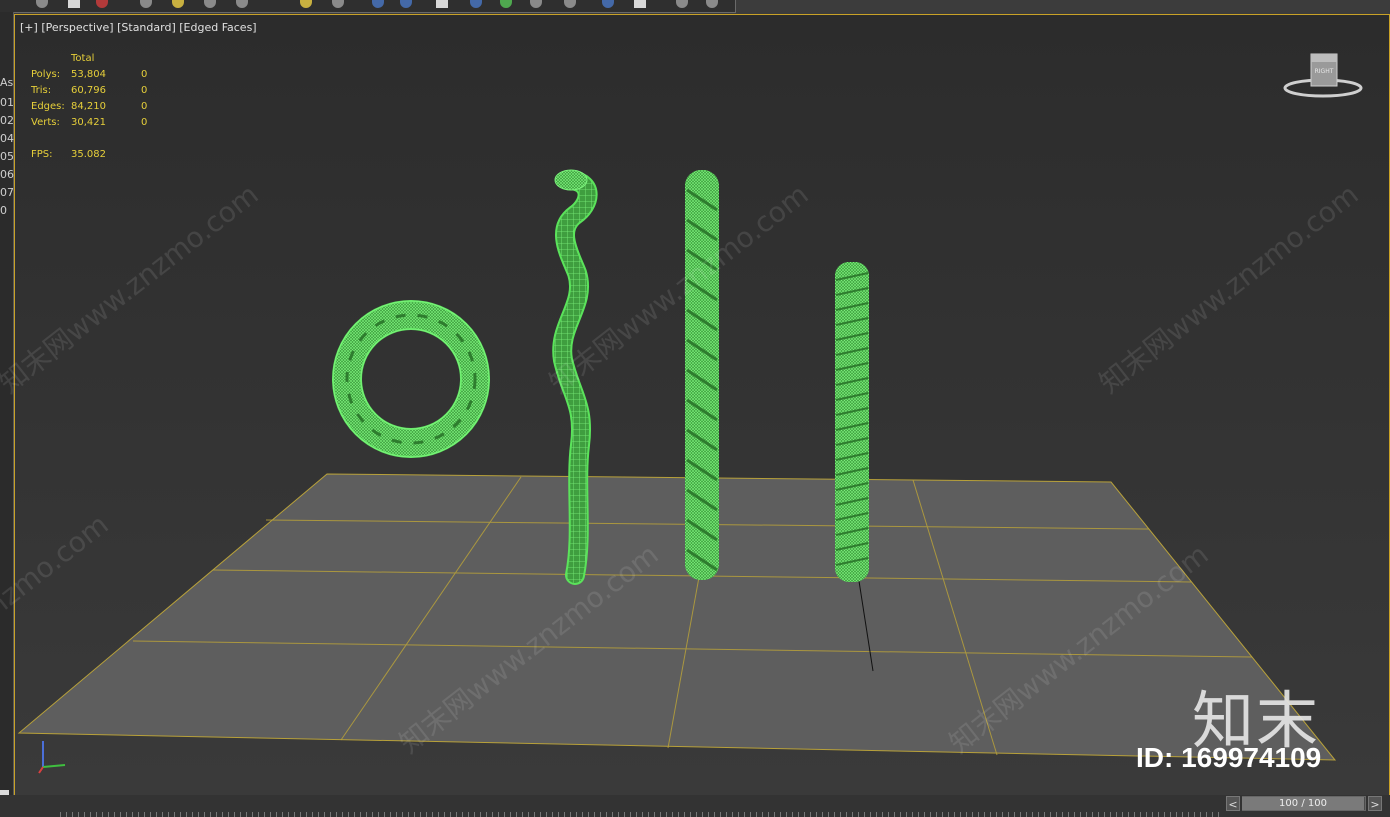 The height and width of the screenshot is (817, 1390). I want to click on time-slider-thumb: 100 / 100, so click(1303, 803).